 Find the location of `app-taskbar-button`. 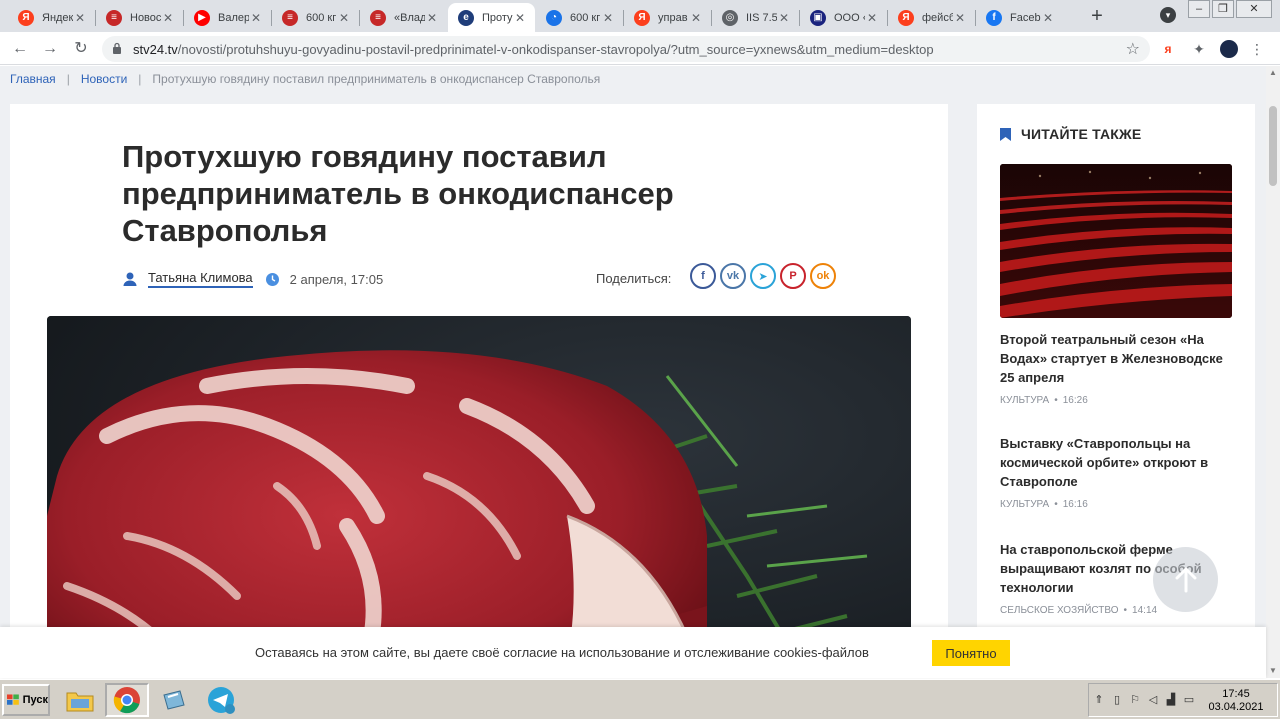

app-taskbar-button is located at coordinates (174, 700).